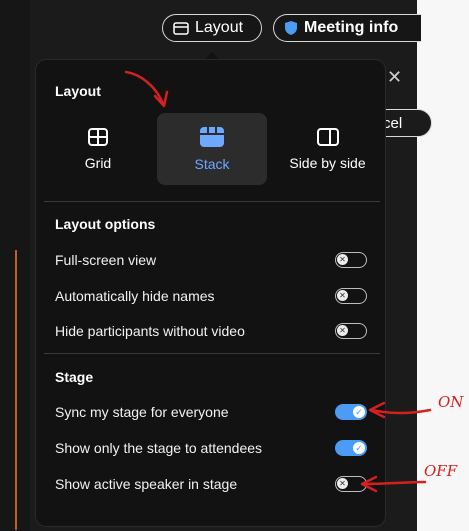 The image size is (469, 531). What do you see at coordinates (451, 402) in the screenshot?
I see `annotation-on-label: ON` at bounding box center [451, 402].